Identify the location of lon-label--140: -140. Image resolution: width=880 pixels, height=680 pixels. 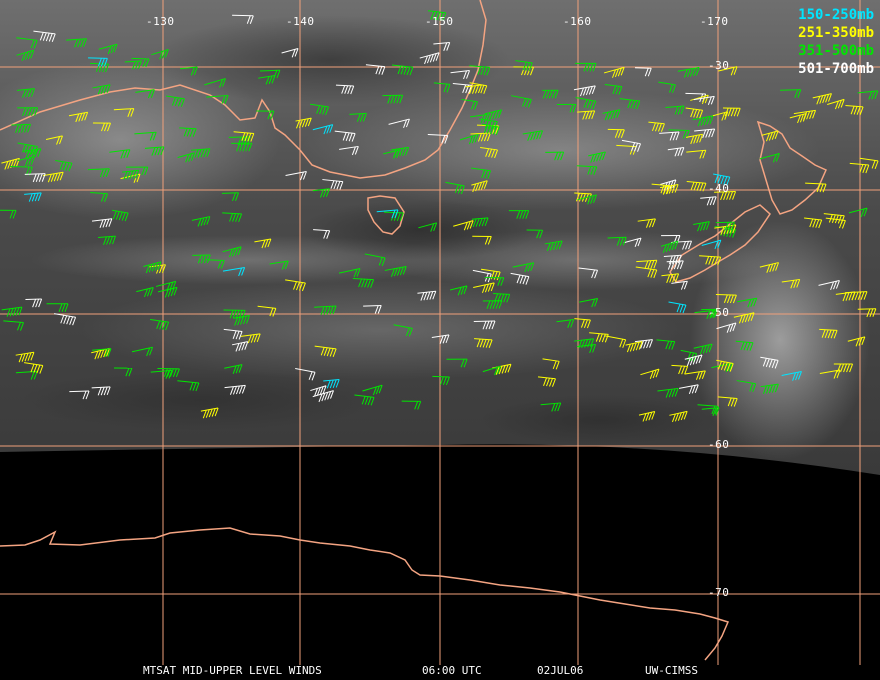
(300, 21).